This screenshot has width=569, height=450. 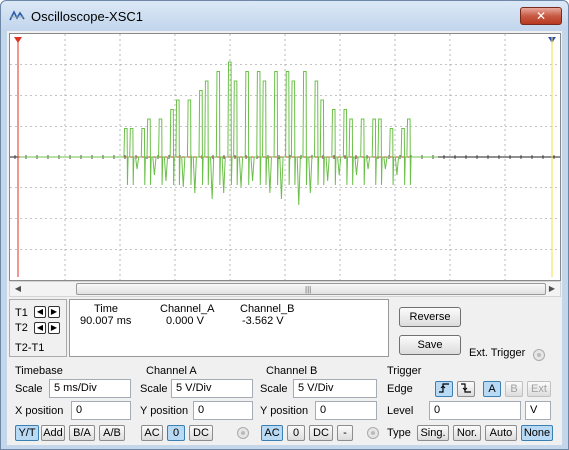 What do you see at coordinates (53, 433) in the screenshot?
I see `mode-add-button: Add` at bounding box center [53, 433].